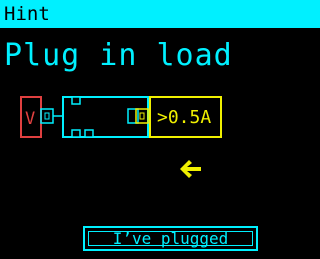  I want to click on confirm-plugged-label: I’ve plugged, so click(170, 238).